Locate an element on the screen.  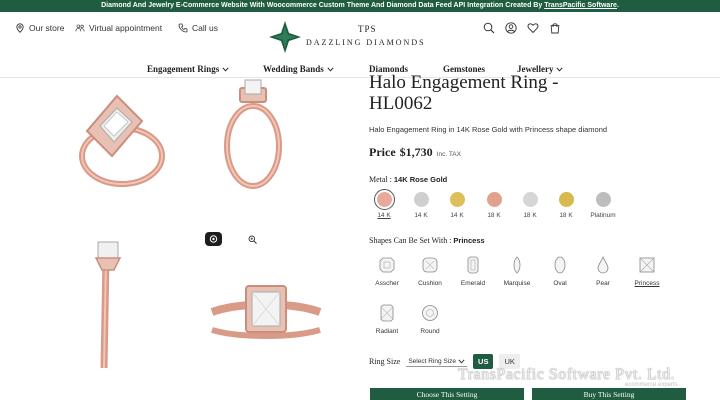
product-title-line1: Halo Engagement Ring - is located at coordinates (464, 82).